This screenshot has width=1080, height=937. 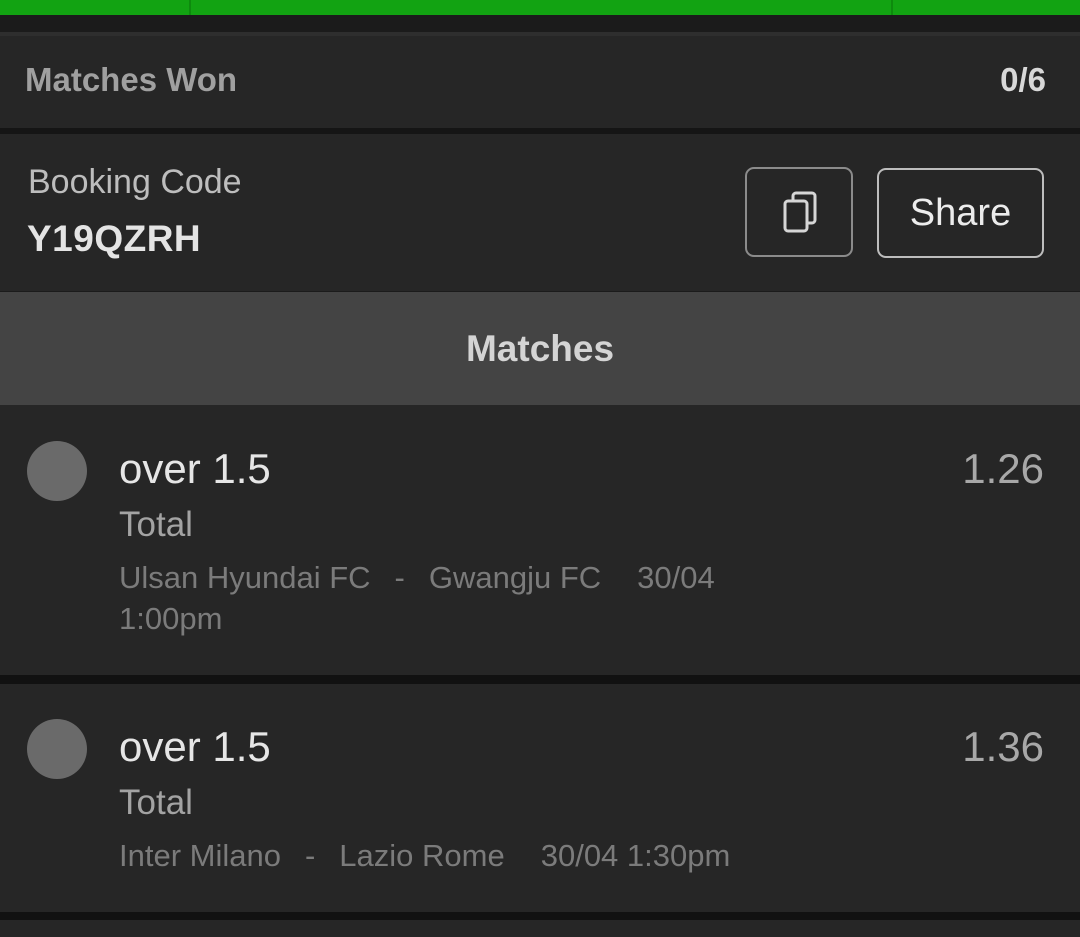 What do you see at coordinates (135, 182) in the screenshot?
I see `booking-code-label: Booking Code` at bounding box center [135, 182].